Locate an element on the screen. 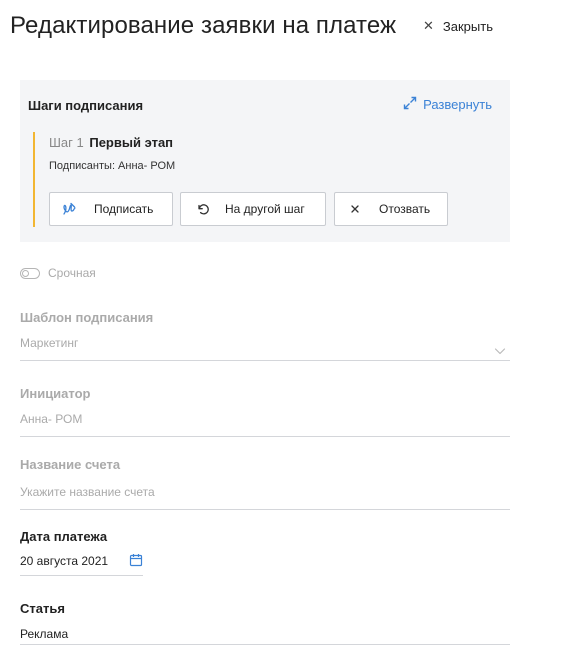 The width and height of the screenshot is (566, 652). step-heading: Шаг 1 Первый этап is located at coordinates (111, 142).